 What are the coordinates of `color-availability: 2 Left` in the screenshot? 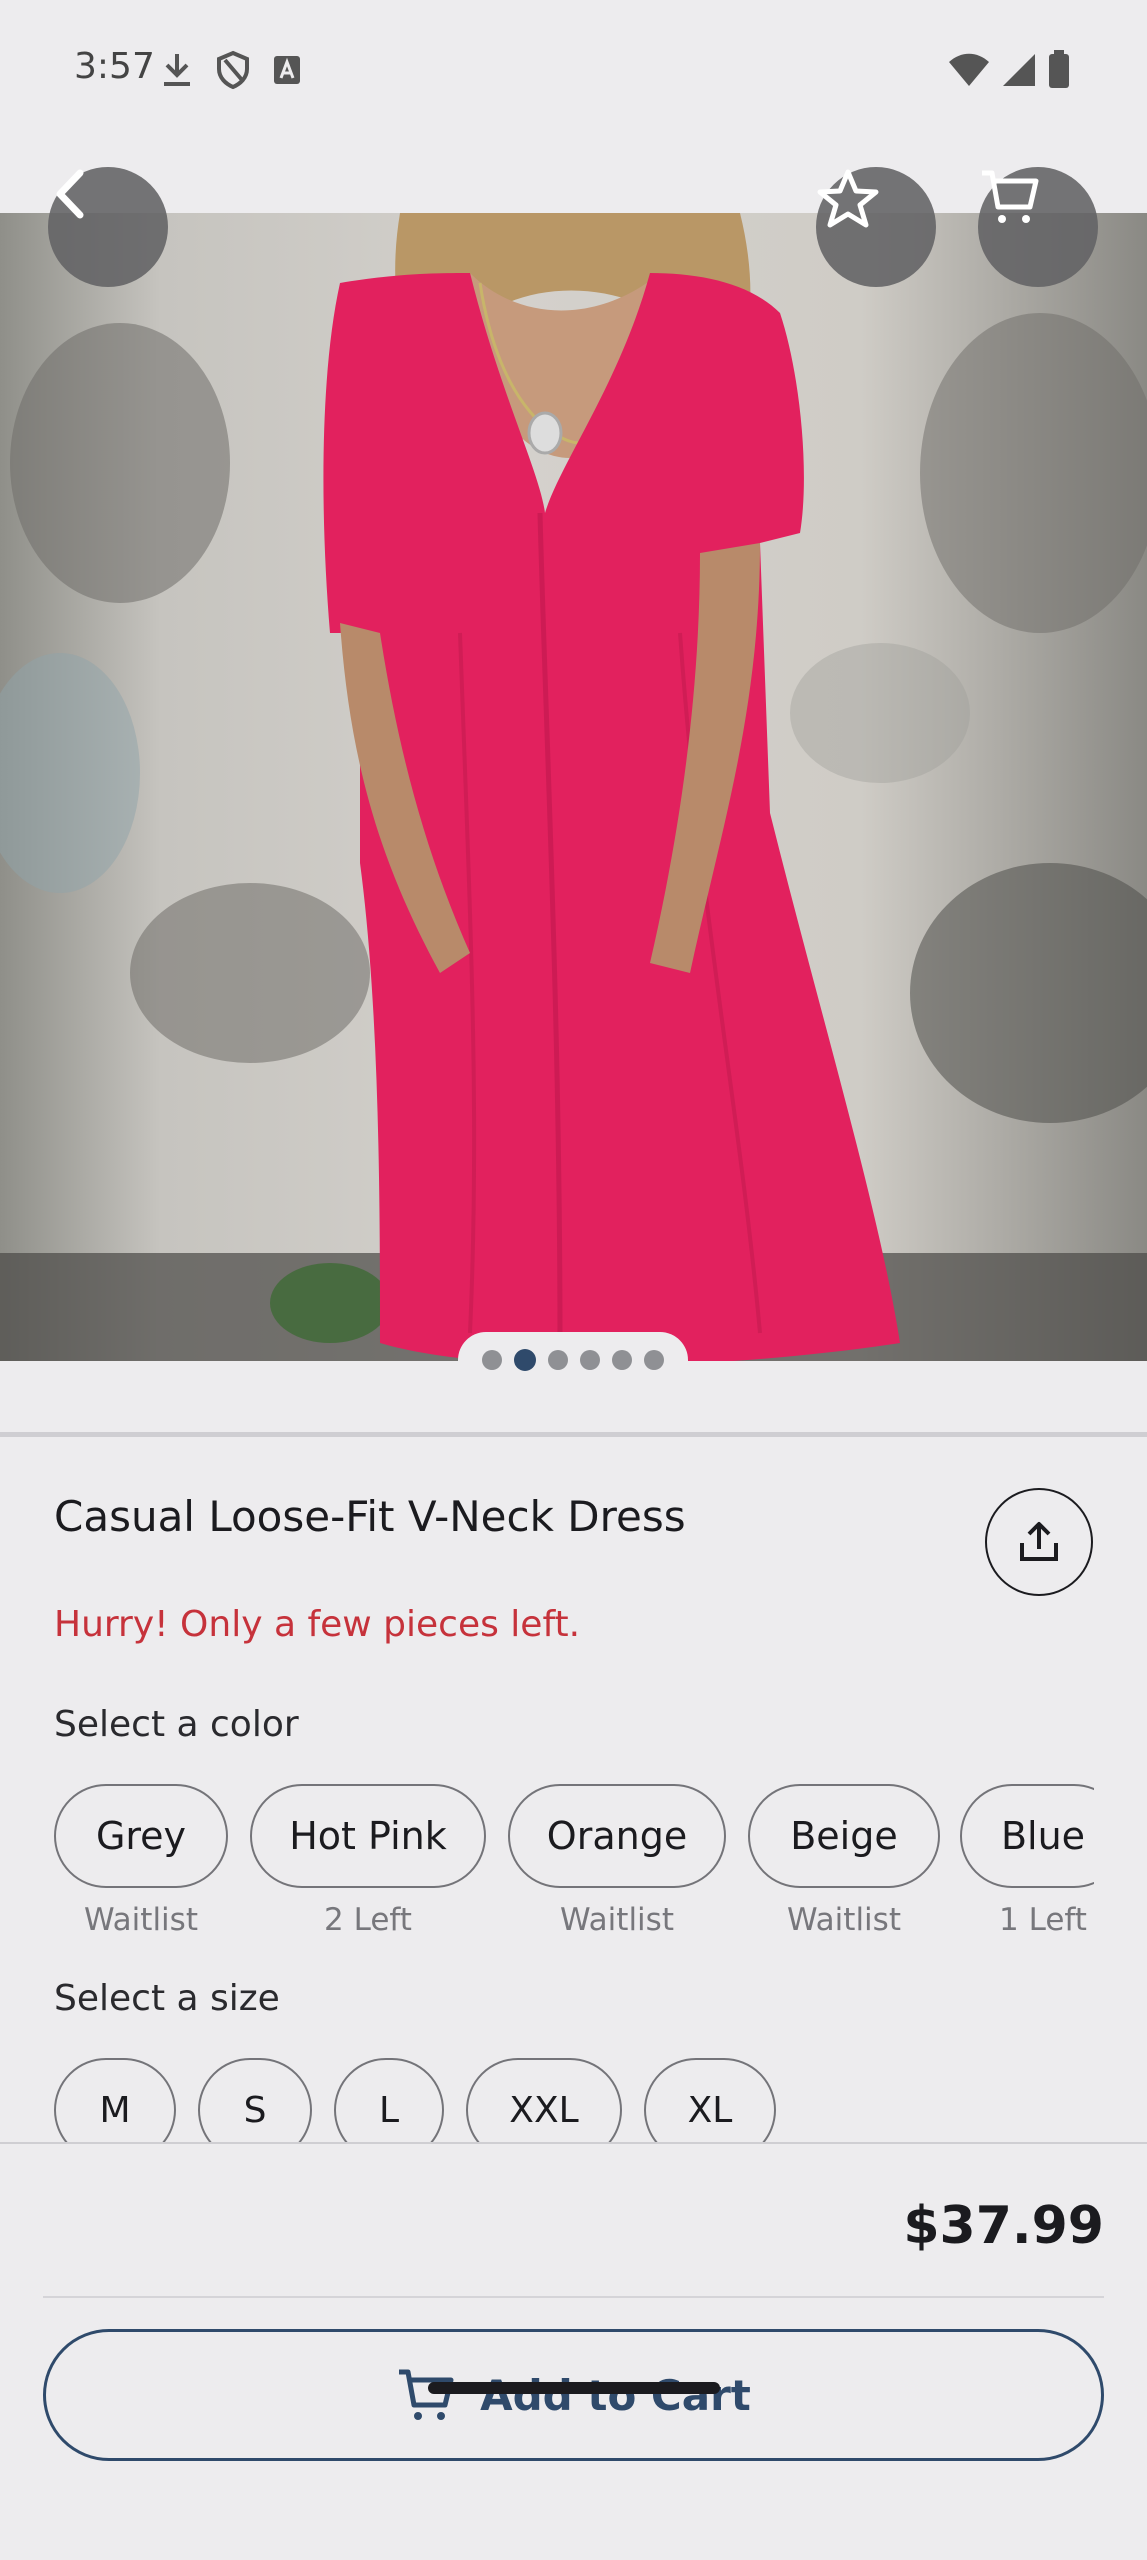 It's located at (368, 1920).